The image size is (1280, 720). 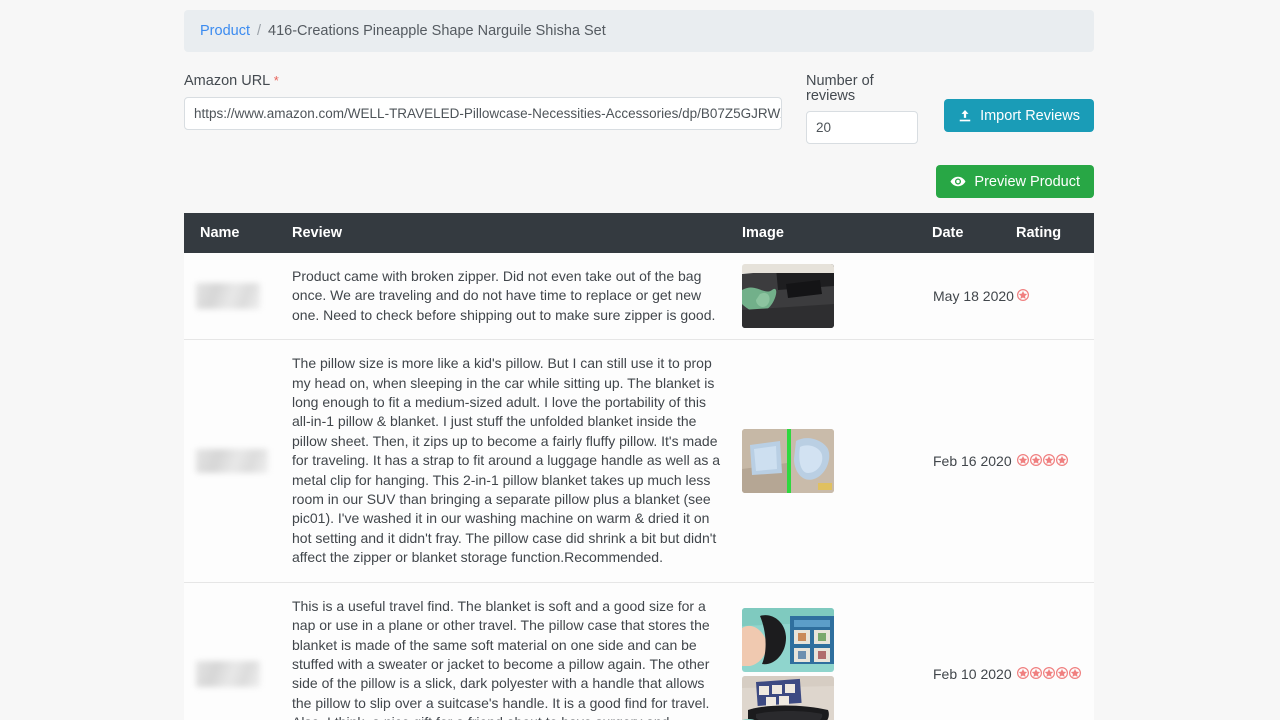 What do you see at coordinates (1027, 181) in the screenshot?
I see `preview-product-button-label: Preview Product` at bounding box center [1027, 181].